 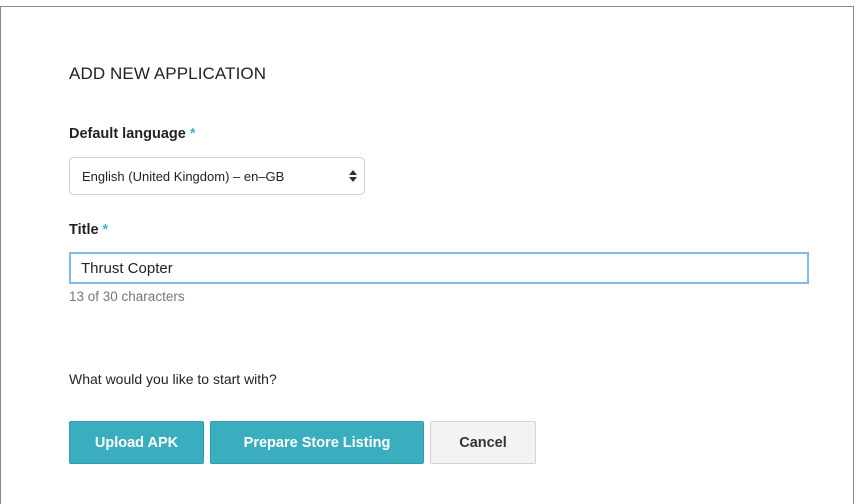 What do you see at coordinates (439, 268) in the screenshot?
I see `title-input` at bounding box center [439, 268].